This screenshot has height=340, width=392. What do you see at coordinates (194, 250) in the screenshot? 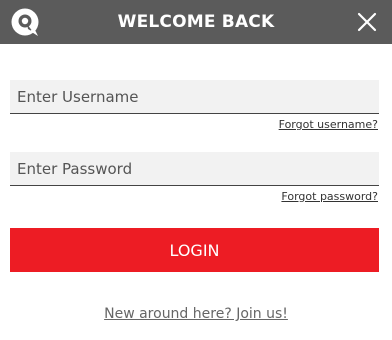
I see `login-button: LOGIN` at bounding box center [194, 250].